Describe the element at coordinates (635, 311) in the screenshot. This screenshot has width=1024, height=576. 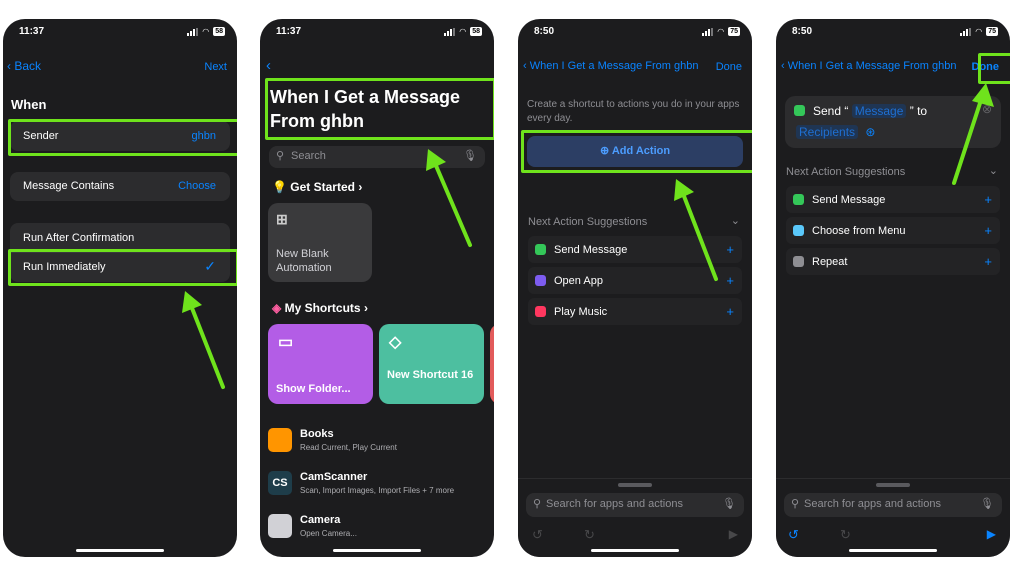
I see `suggestion-play-music: Play Music +` at that location.